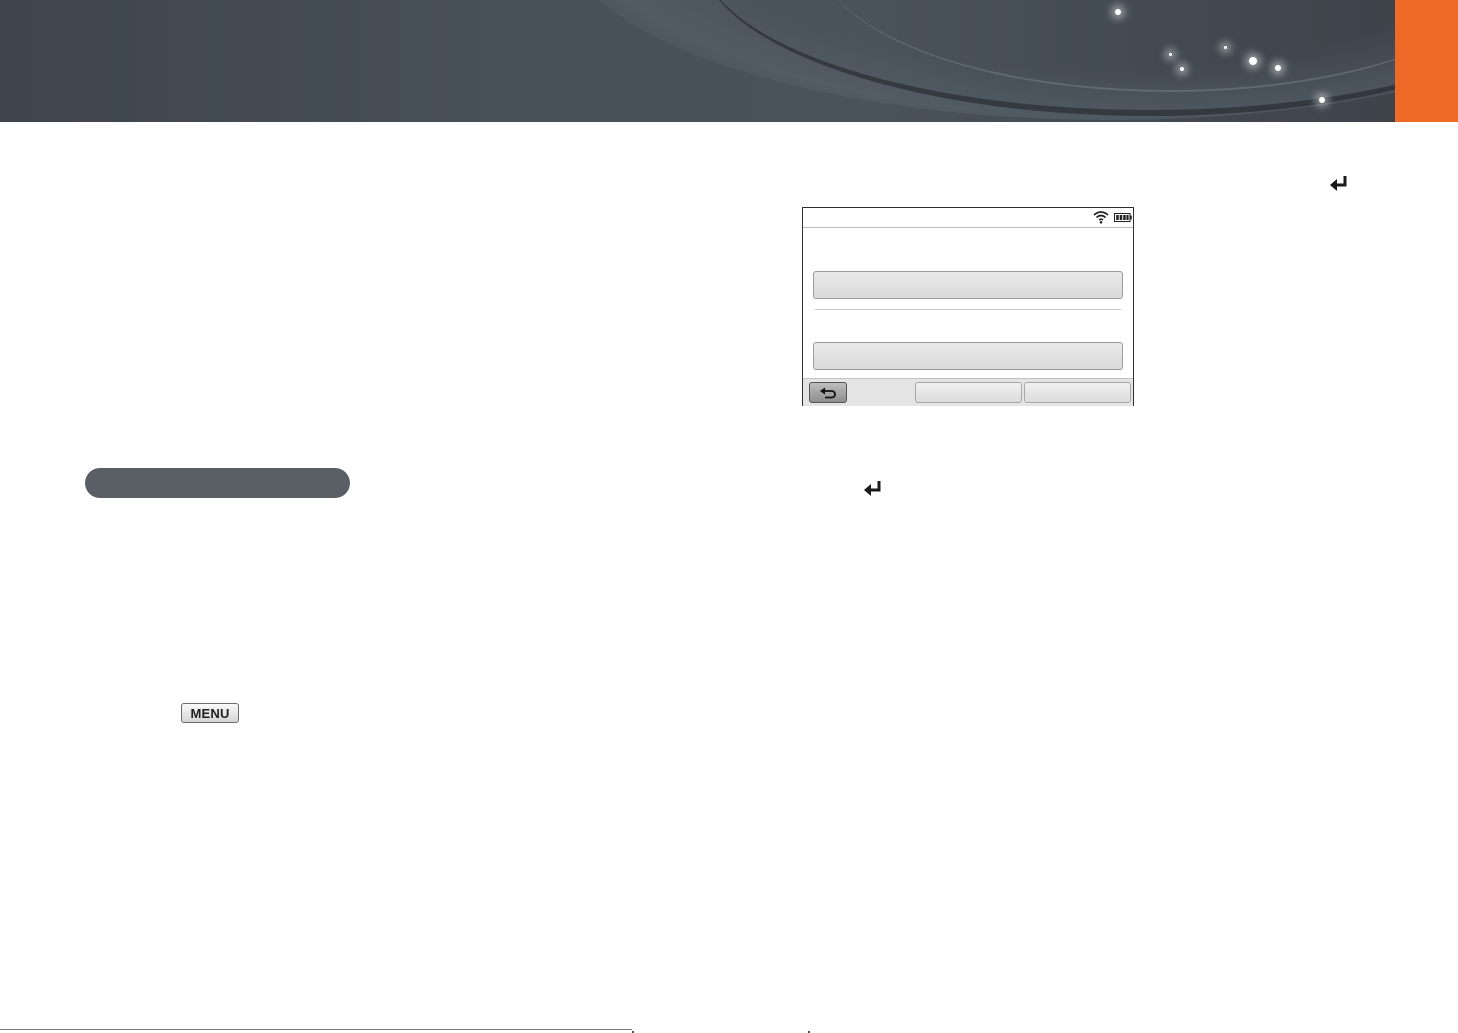 This screenshot has width=1458, height=1033. What do you see at coordinates (968, 306) in the screenshot?
I see `camera-screen` at bounding box center [968, 306].